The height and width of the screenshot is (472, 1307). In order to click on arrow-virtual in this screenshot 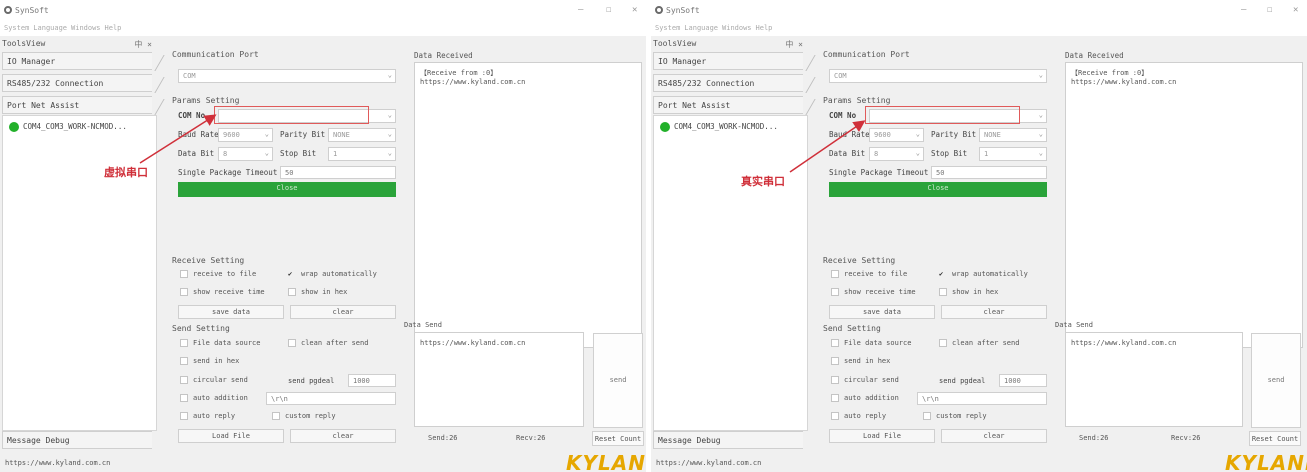, I will do `click(178, 139)`.